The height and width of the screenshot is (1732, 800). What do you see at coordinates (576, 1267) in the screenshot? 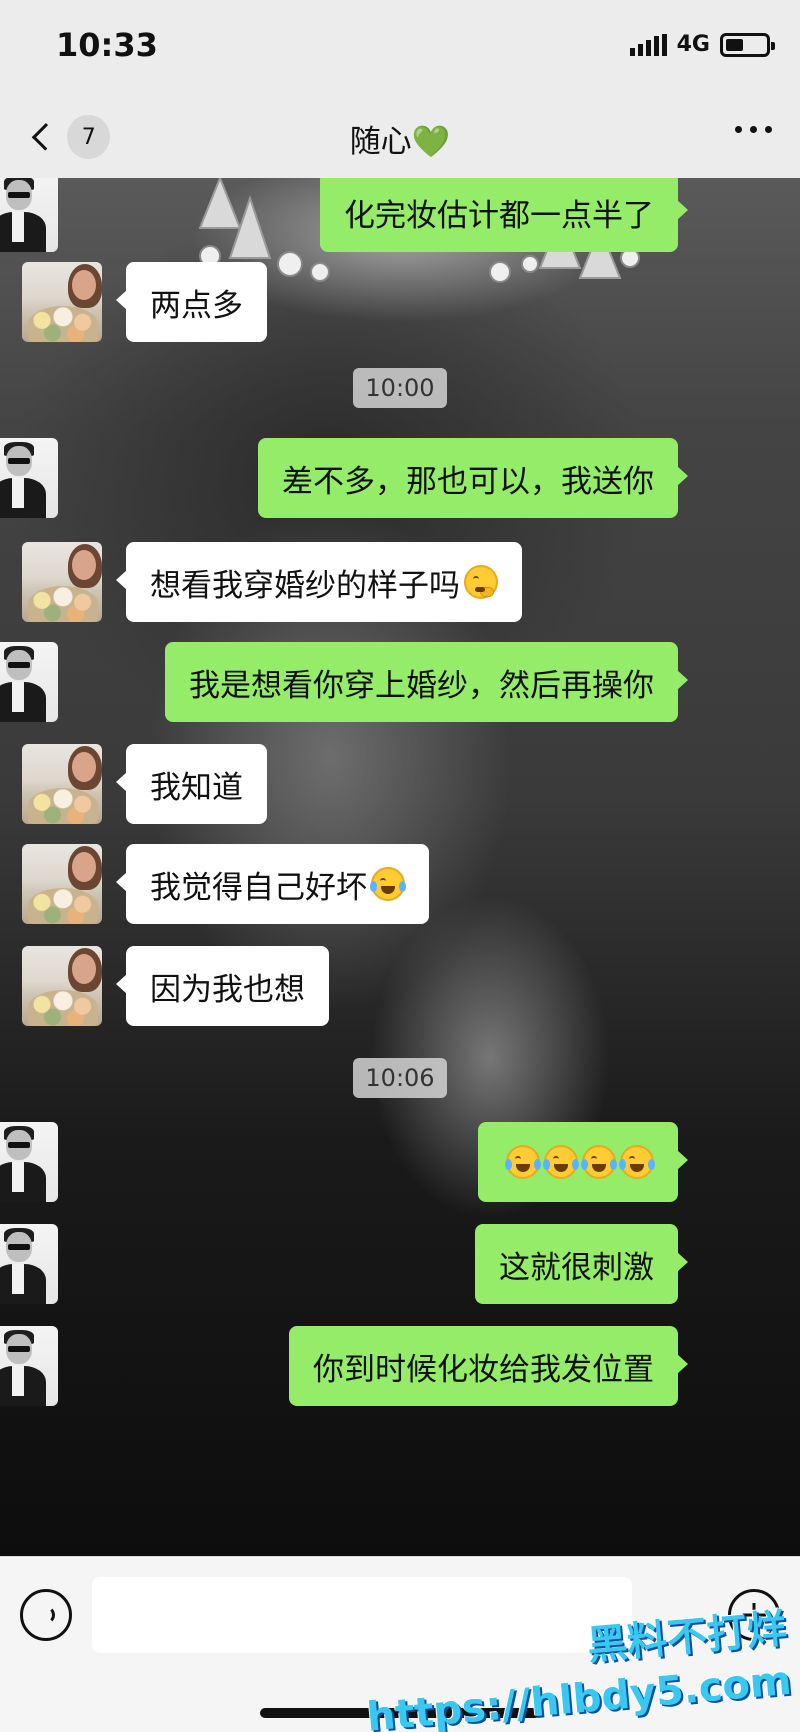
I see `message-text: 这就很刺激` at bounding box center [576, 1267].